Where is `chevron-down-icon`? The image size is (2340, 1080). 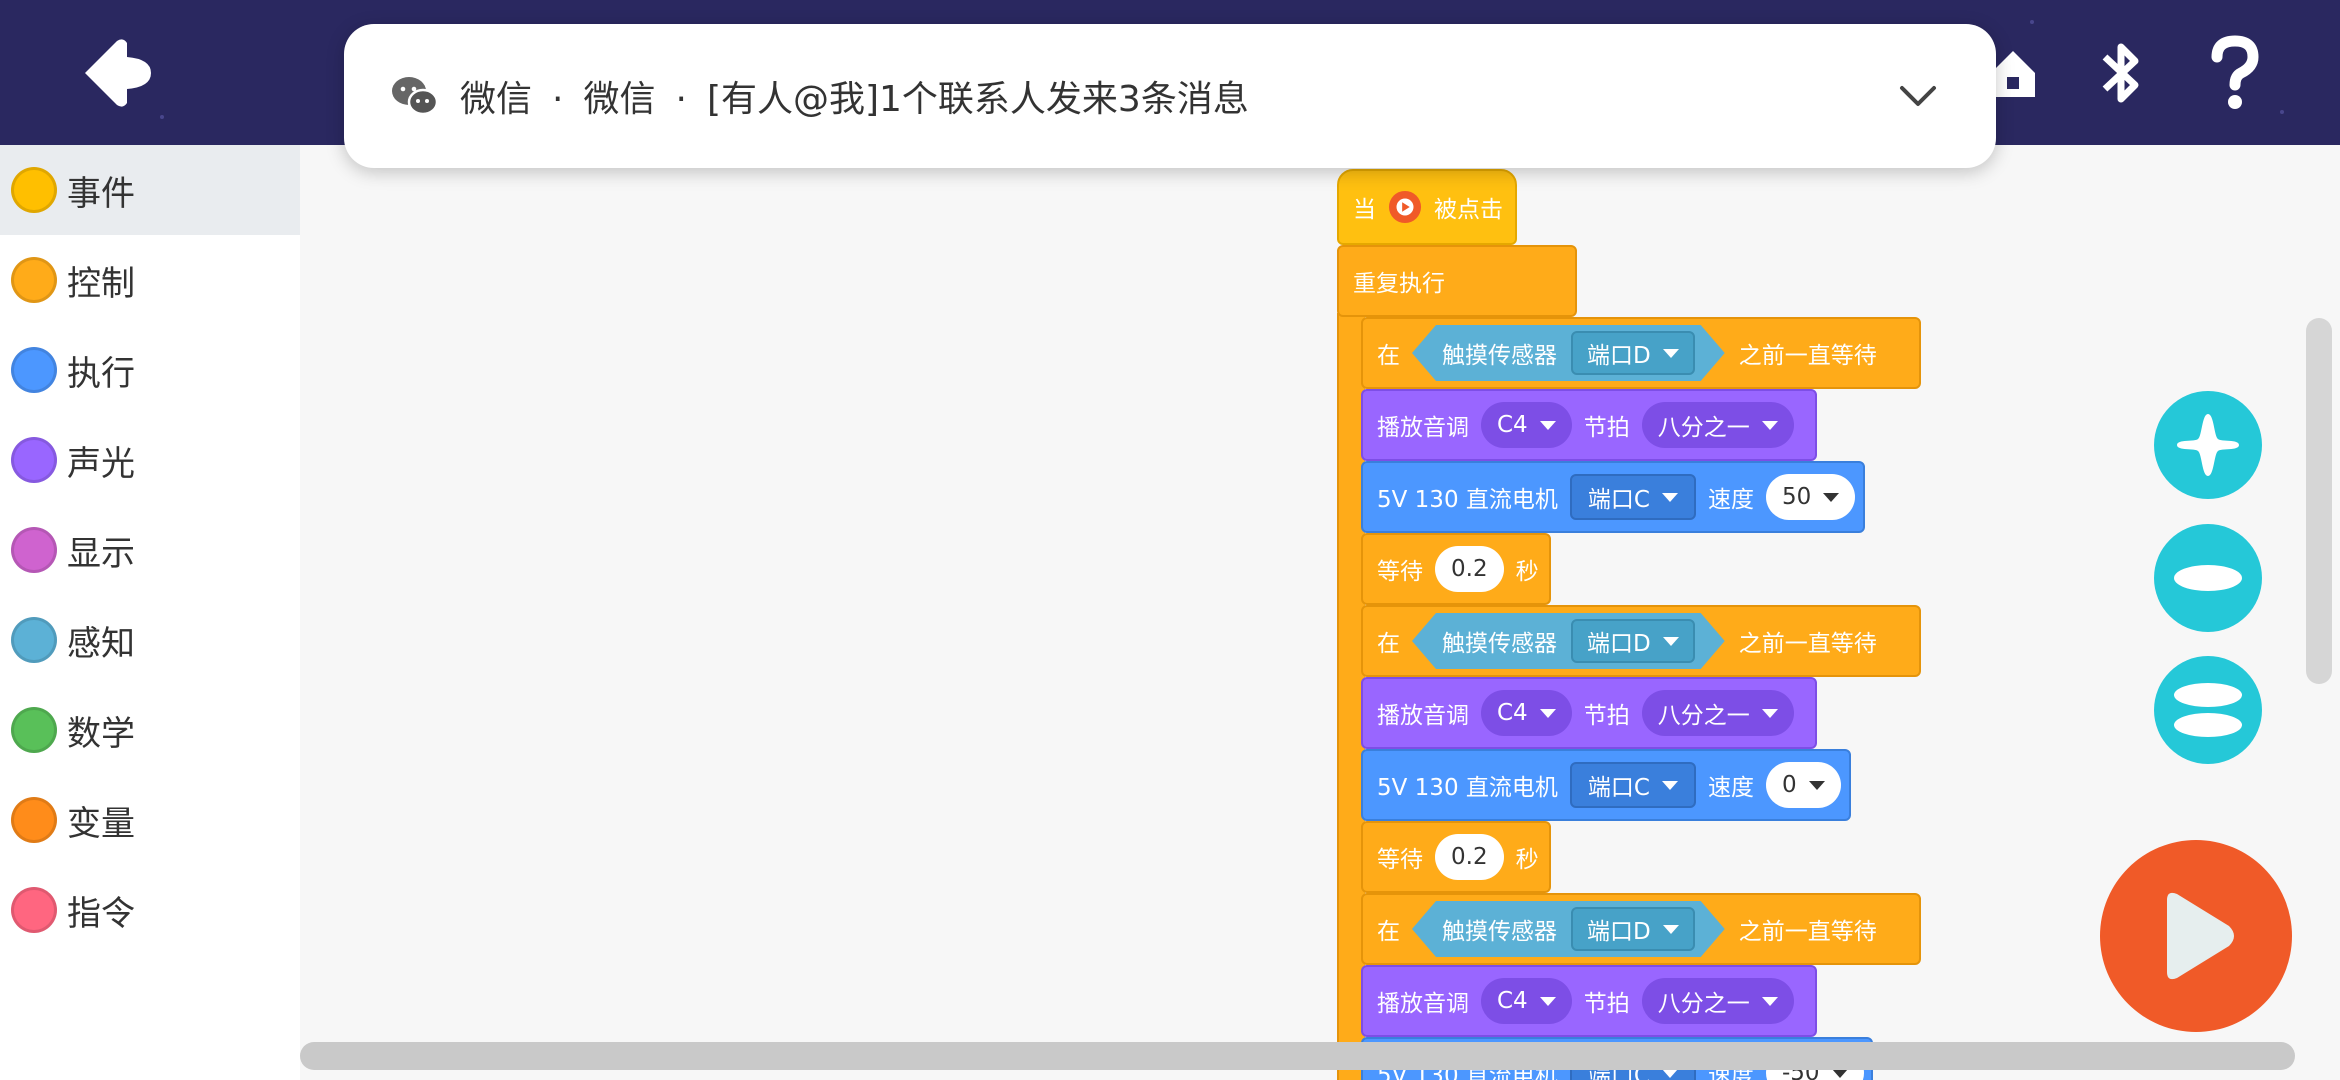 chevron-down-icon is located at coordinates (1918, 96).